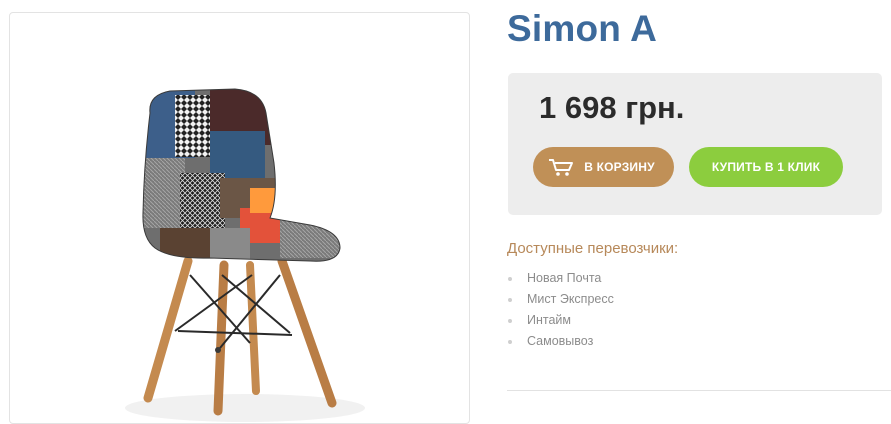 The height and width of the screenshot is (424, 891). I want to click on carrier-item: Мист Экспресс, so click(560, 301).